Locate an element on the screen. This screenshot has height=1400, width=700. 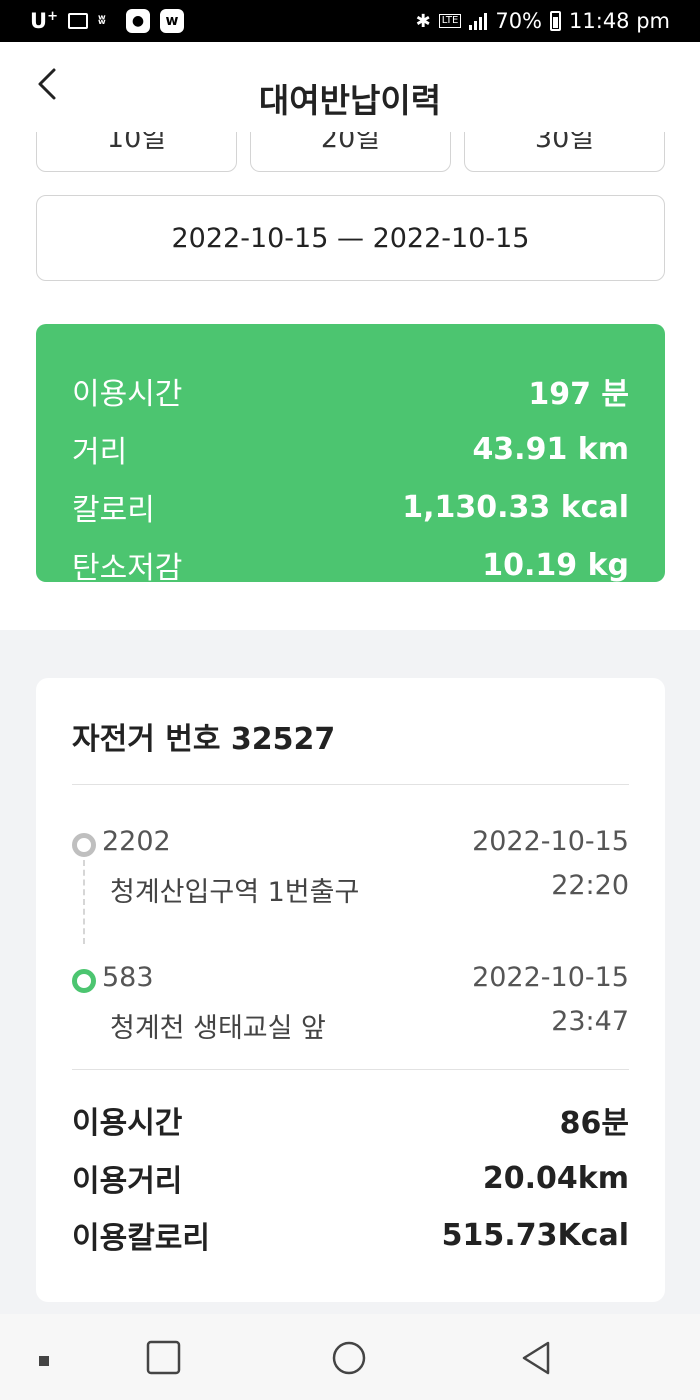
stat-row-distance: 이용거리 20.04km is located at coordinates (350, 1179).